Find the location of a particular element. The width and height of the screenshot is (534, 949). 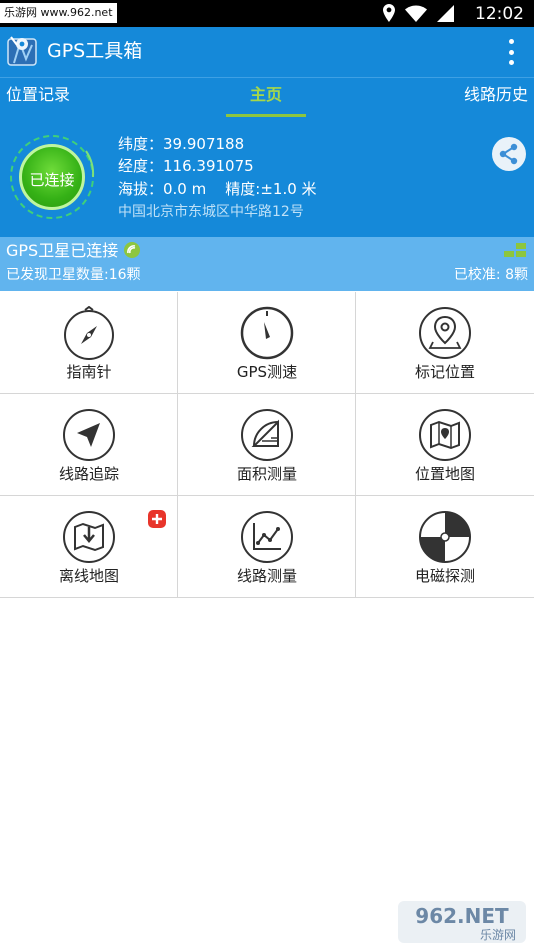

tool-magnetic-detect: 电磁探测 is located at coordinates (445, 547).